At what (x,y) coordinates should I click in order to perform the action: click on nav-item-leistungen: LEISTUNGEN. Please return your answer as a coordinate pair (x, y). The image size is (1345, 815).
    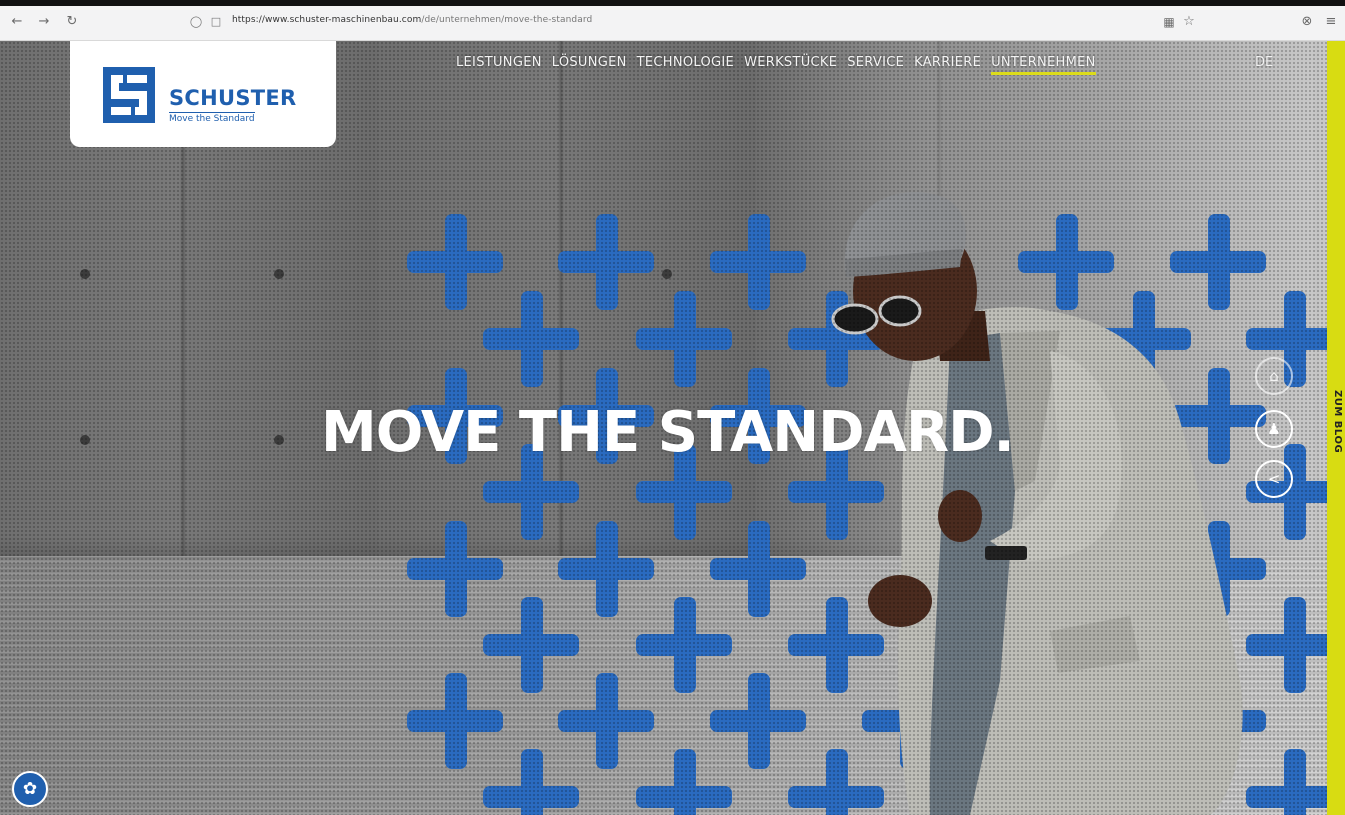
    Looking at the image, I should click on (499, 64).